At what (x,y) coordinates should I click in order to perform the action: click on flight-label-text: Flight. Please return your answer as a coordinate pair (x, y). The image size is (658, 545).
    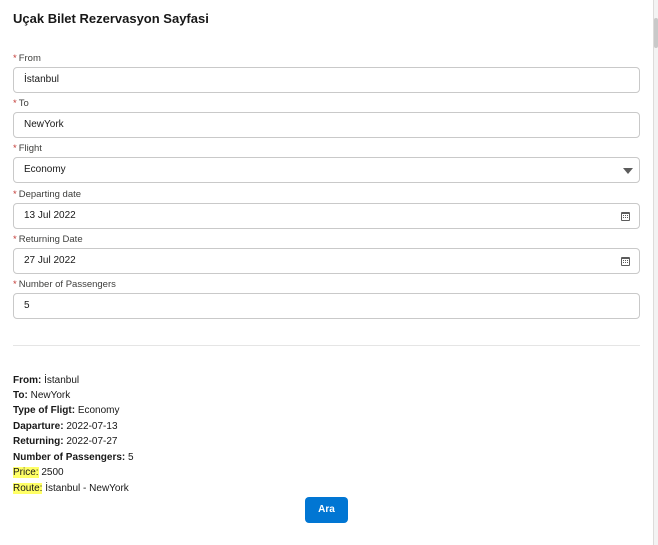
    Looking at the image, I should click on (30, 148).